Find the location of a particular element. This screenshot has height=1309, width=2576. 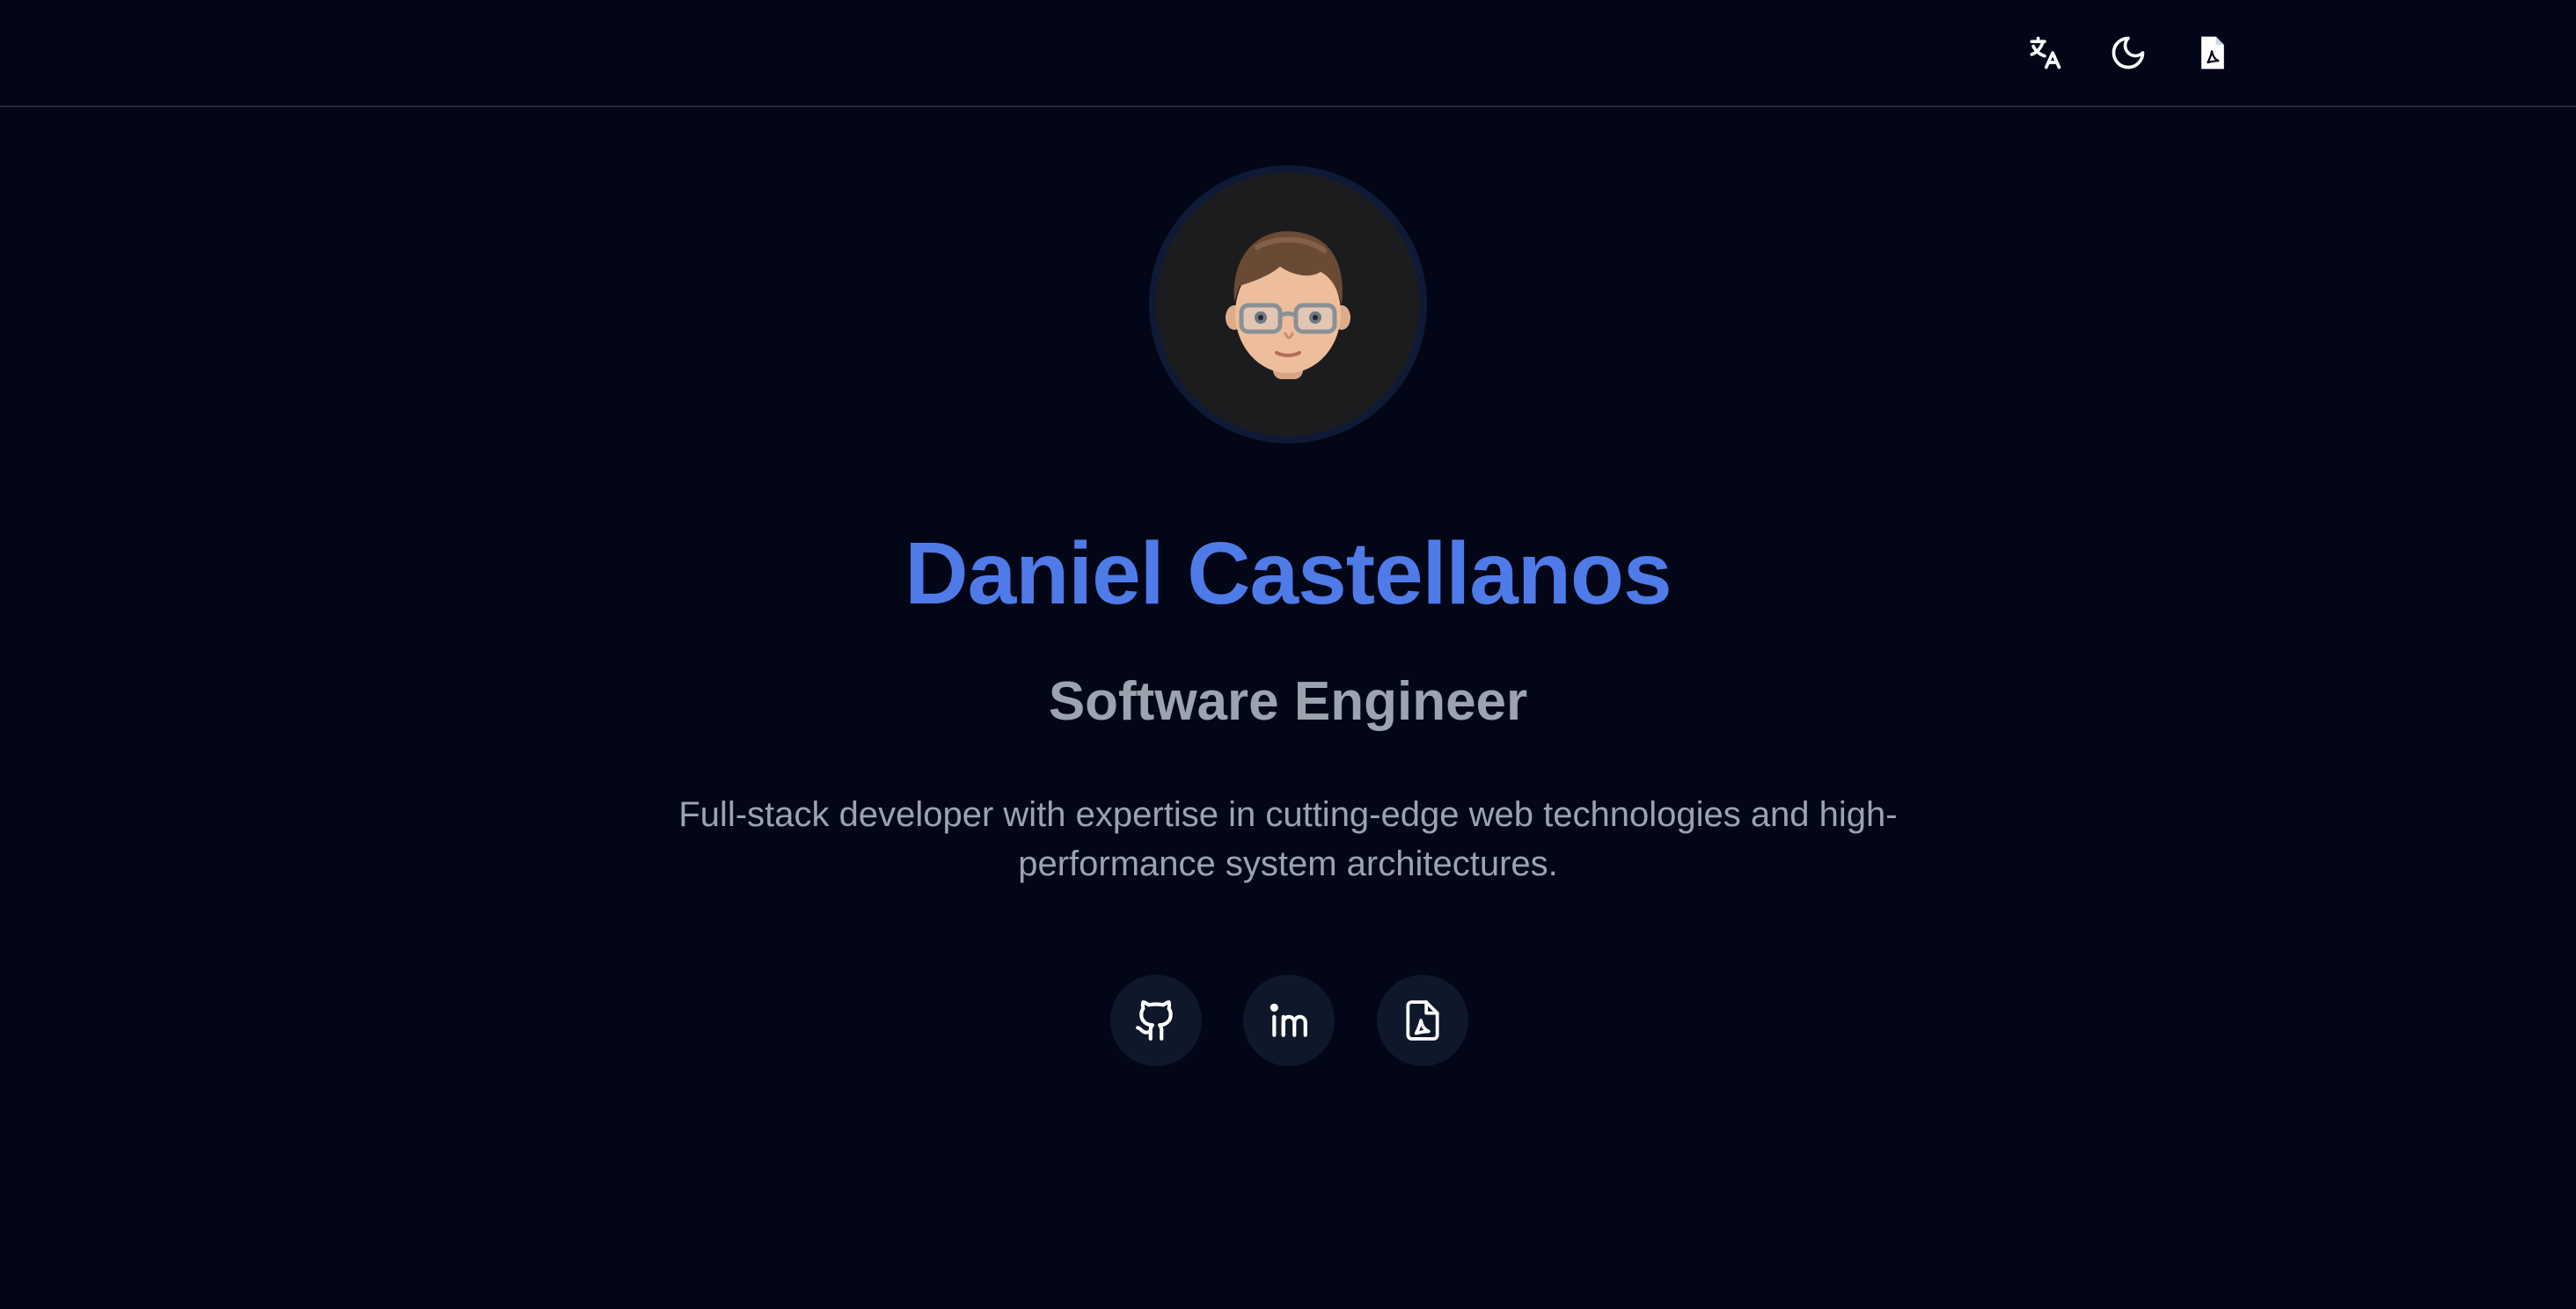

github-icon is located at coordinates (1154, 1021).